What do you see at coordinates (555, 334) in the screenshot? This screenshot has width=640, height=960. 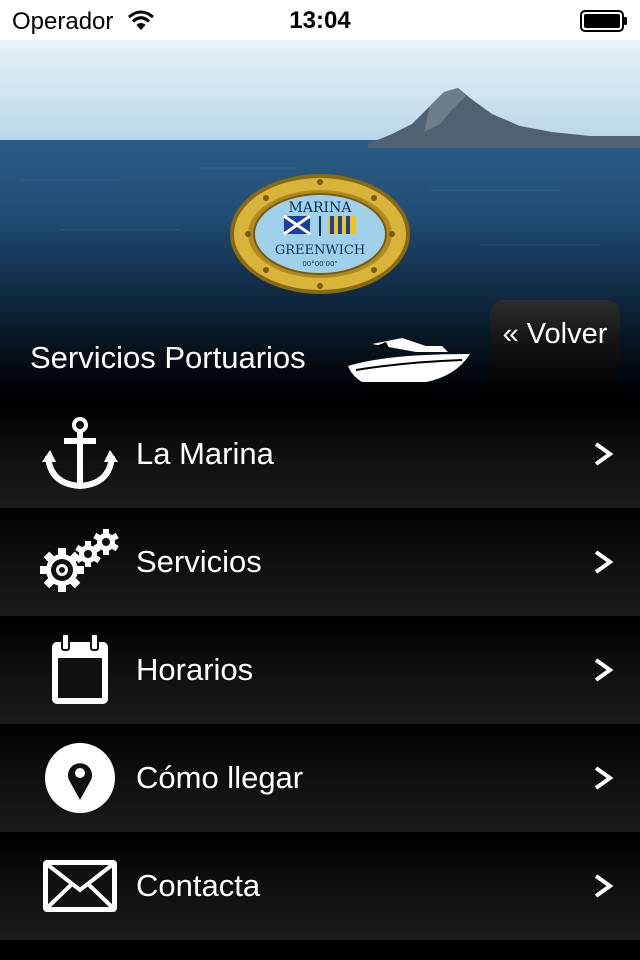 I see `back-button-label: « Volver` at bounding box center [555, 334].